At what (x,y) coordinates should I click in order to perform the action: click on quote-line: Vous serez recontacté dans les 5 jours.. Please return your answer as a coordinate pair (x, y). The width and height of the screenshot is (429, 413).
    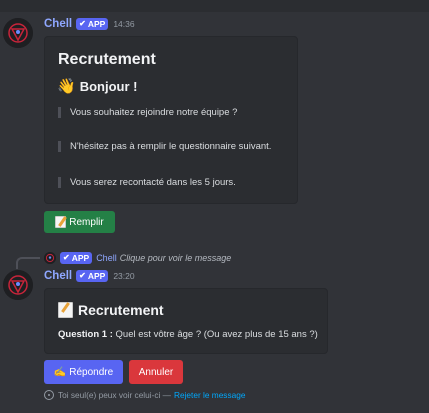
    Looking at the image, I should click on (147, 182).